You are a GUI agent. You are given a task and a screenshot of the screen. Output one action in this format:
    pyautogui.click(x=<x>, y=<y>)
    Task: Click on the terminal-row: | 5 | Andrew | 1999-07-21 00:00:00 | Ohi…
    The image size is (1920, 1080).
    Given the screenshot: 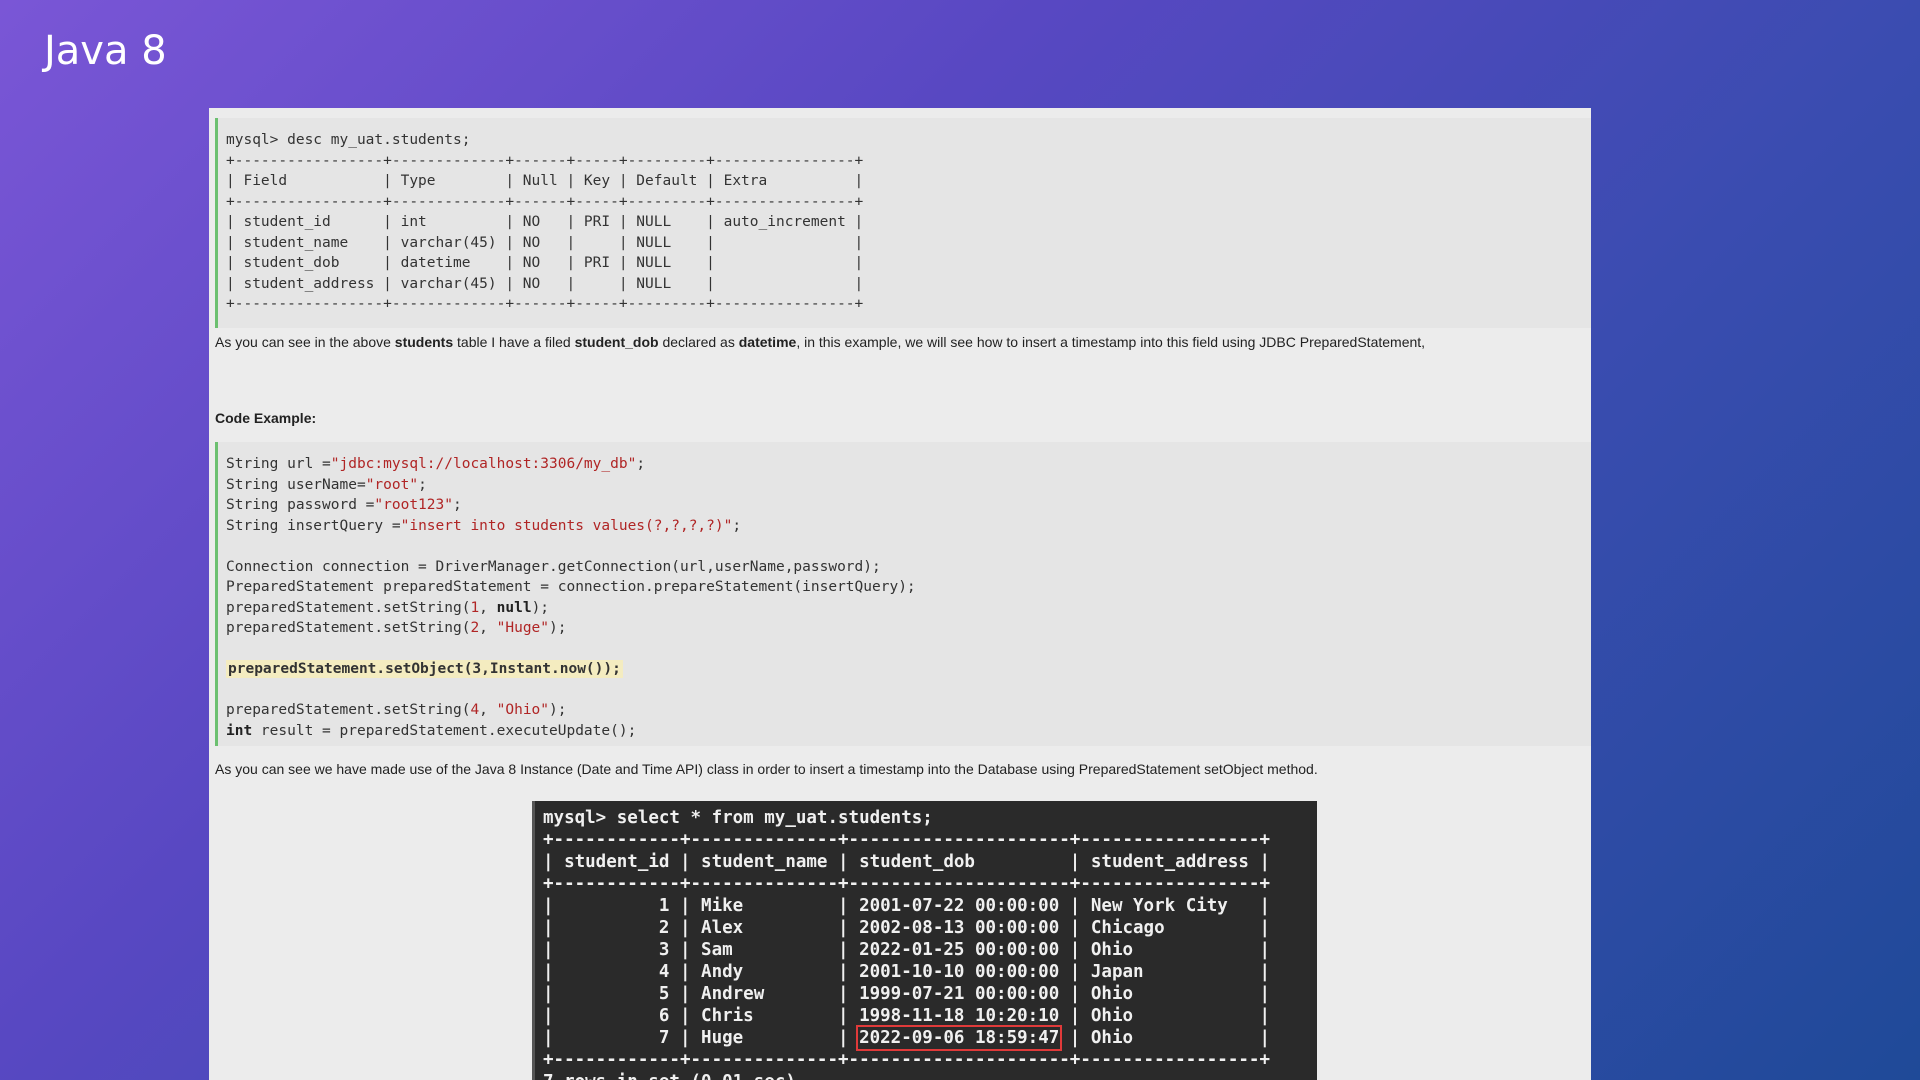 What is the action you would take?
    pyautogui.click(x=906, y=994)
    